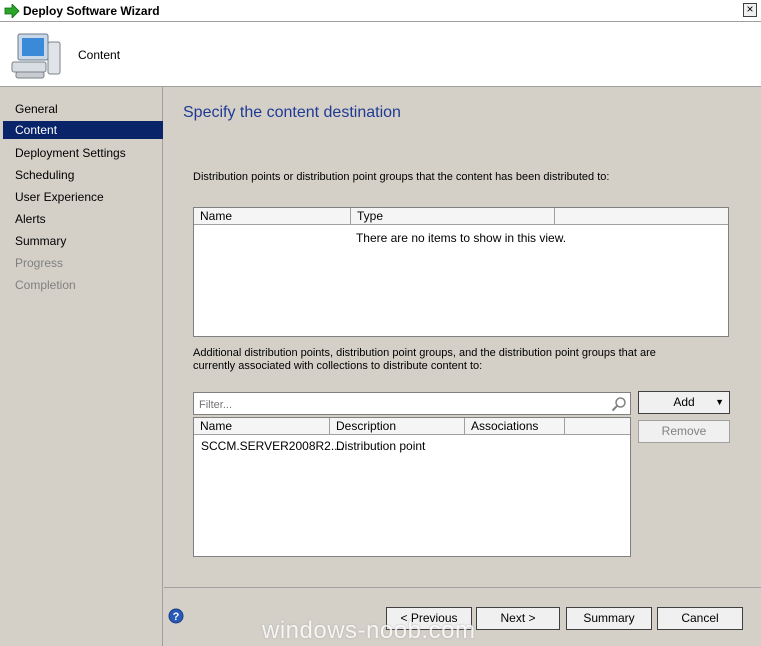 This screenshot has width=761, height=646. What do you see at coordinates (39, 263) in the screenshot?
I see `sidebar-item-progress: Progress` at bounding box center [39, 263].